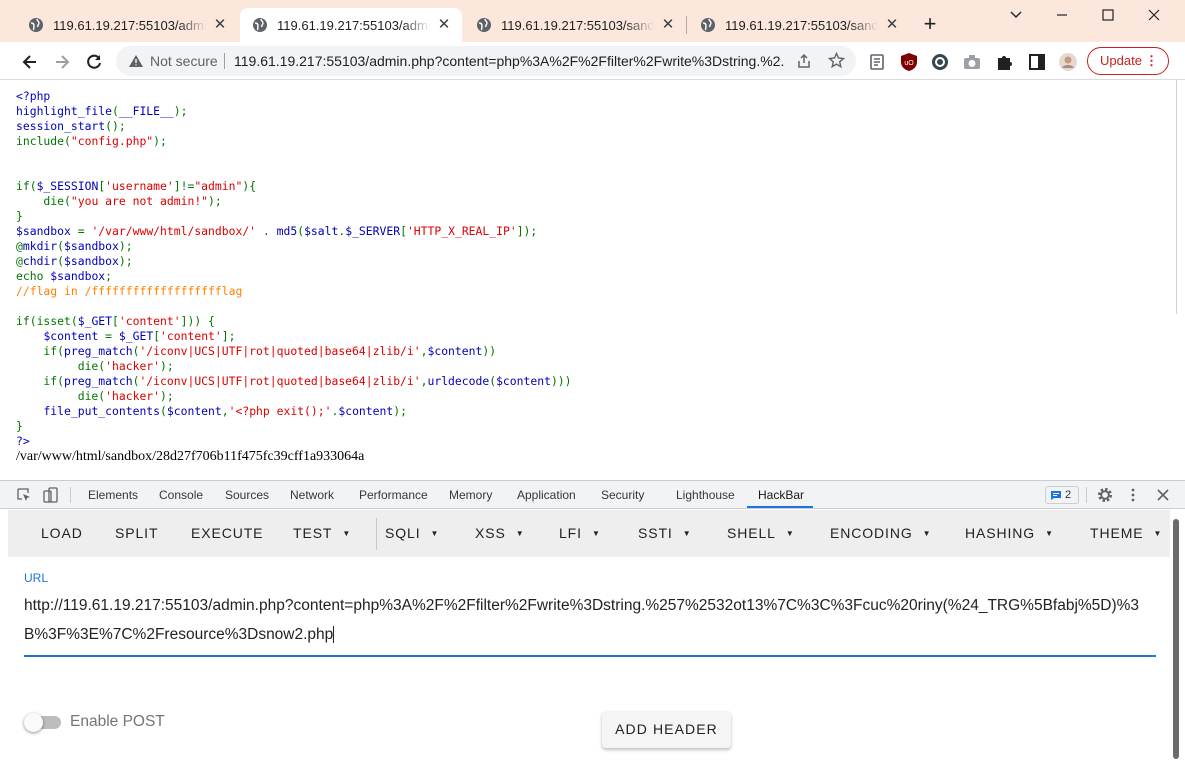  What do you see at coordinates (1009, 533) in the screenshot?
I see `hackbar-menu-hashing: HASHING ▼` at bounding box center [1009, 533].